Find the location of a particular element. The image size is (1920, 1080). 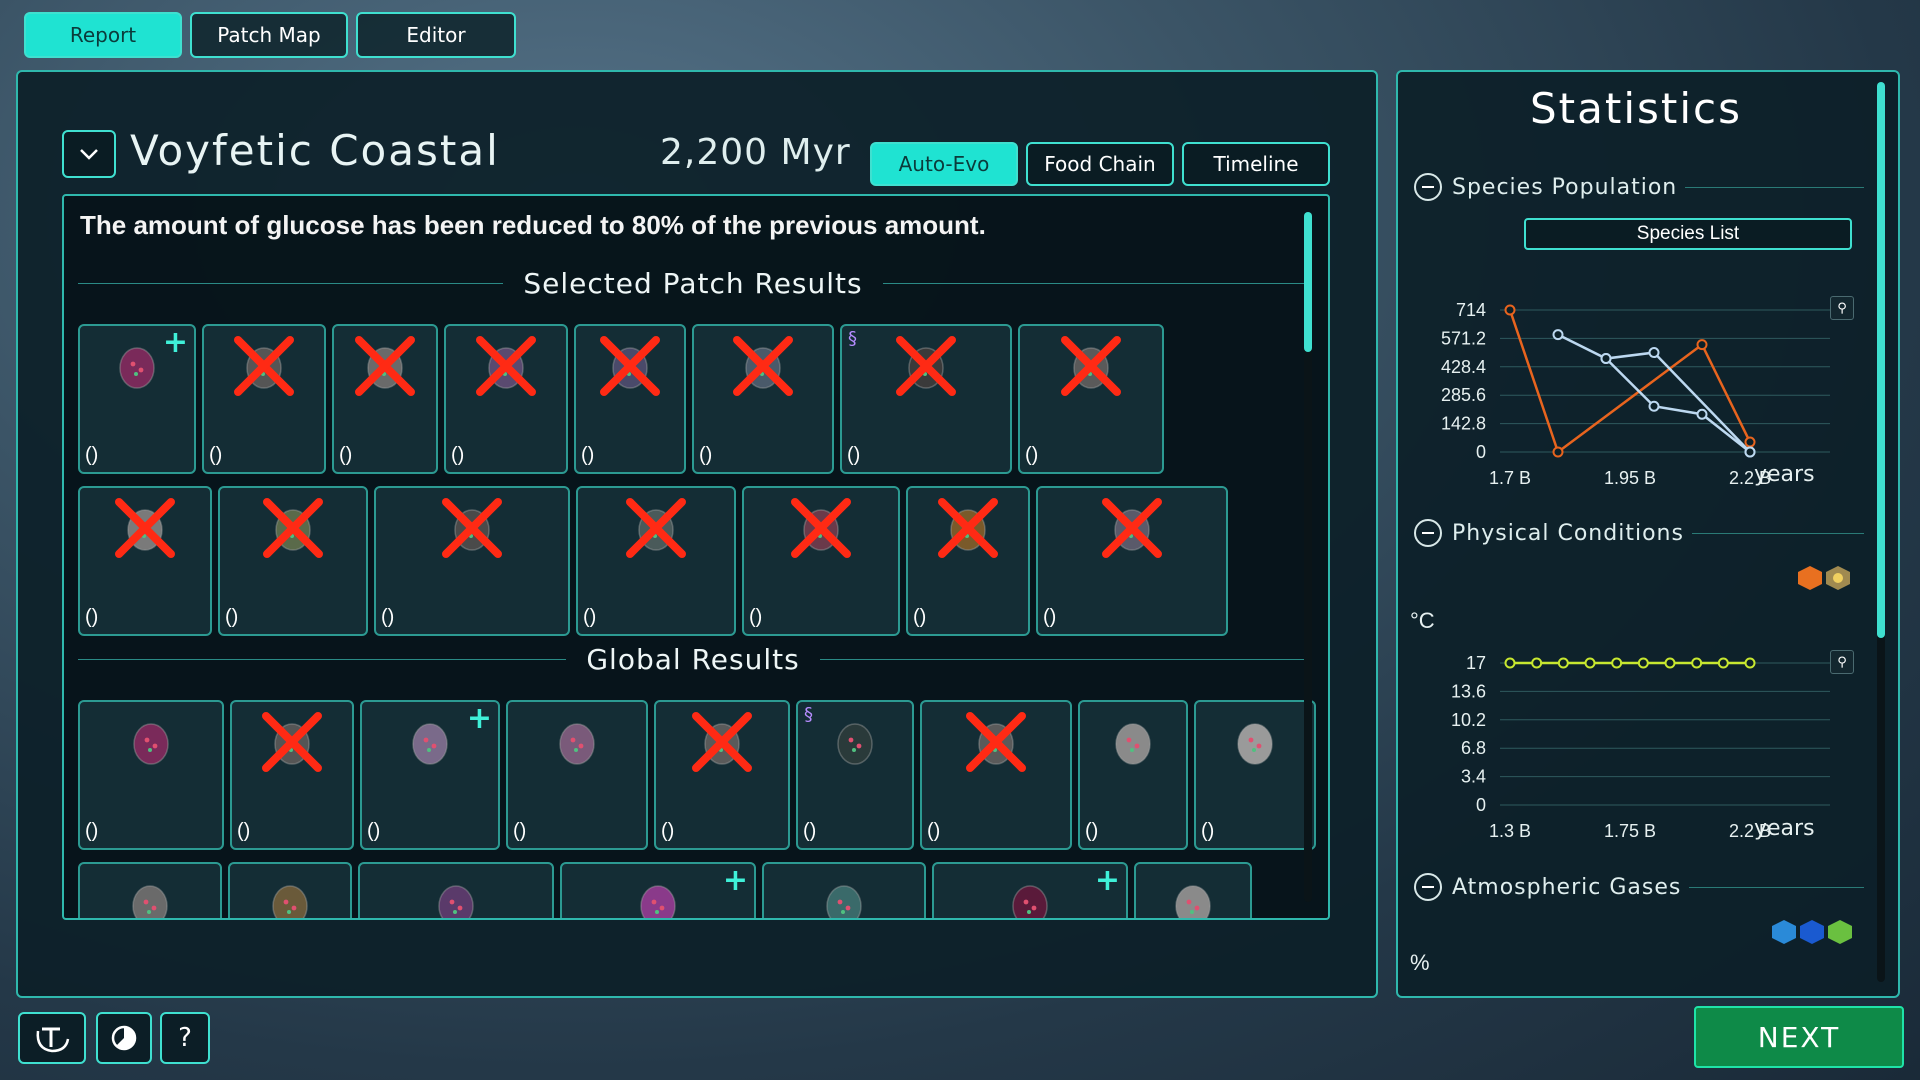

tab-auto-evo: Auto-Evo is located at coordinates (944, 164).